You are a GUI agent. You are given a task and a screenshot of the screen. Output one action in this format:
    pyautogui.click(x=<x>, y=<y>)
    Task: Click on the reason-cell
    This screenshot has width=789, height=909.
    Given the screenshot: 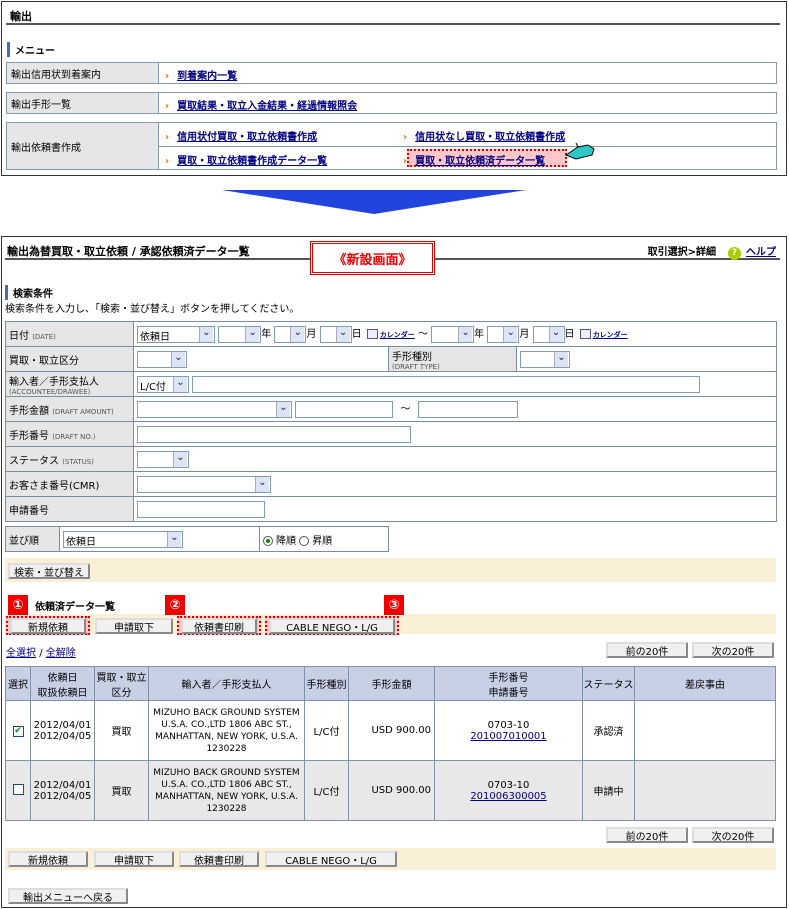 What is the action you would take?
    pyautogui.click(x=705, y=730)
    